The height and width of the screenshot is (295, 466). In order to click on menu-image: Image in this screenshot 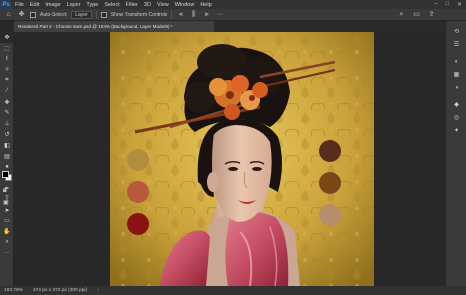, I will do `click(52, 5)`.